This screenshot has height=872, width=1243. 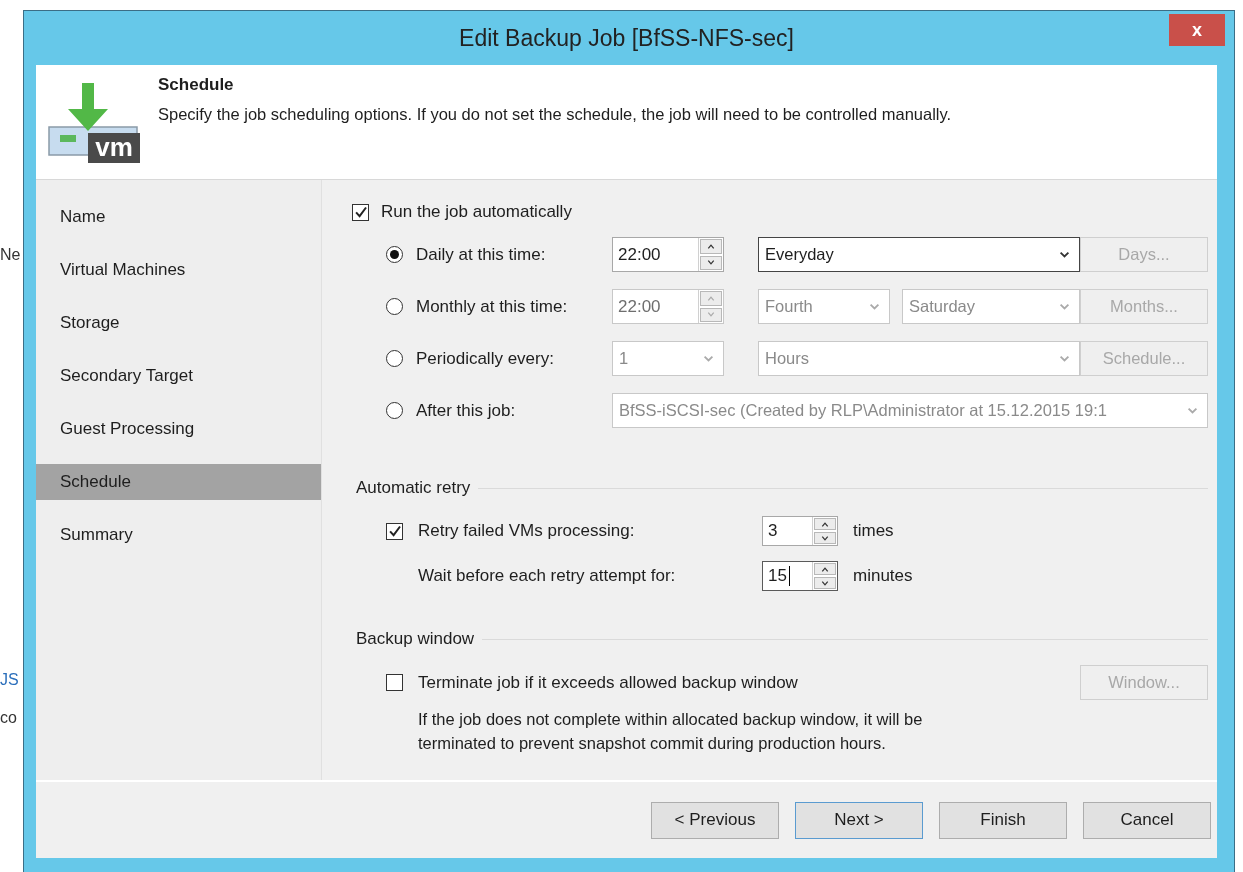 What do you see at coordinates (555, 114) in the screenshot?
I see `page-description: Specify the job scheduling options. If you do not set the schedule, the job will need to be controlled manually.` at bounding box center [555, 114].